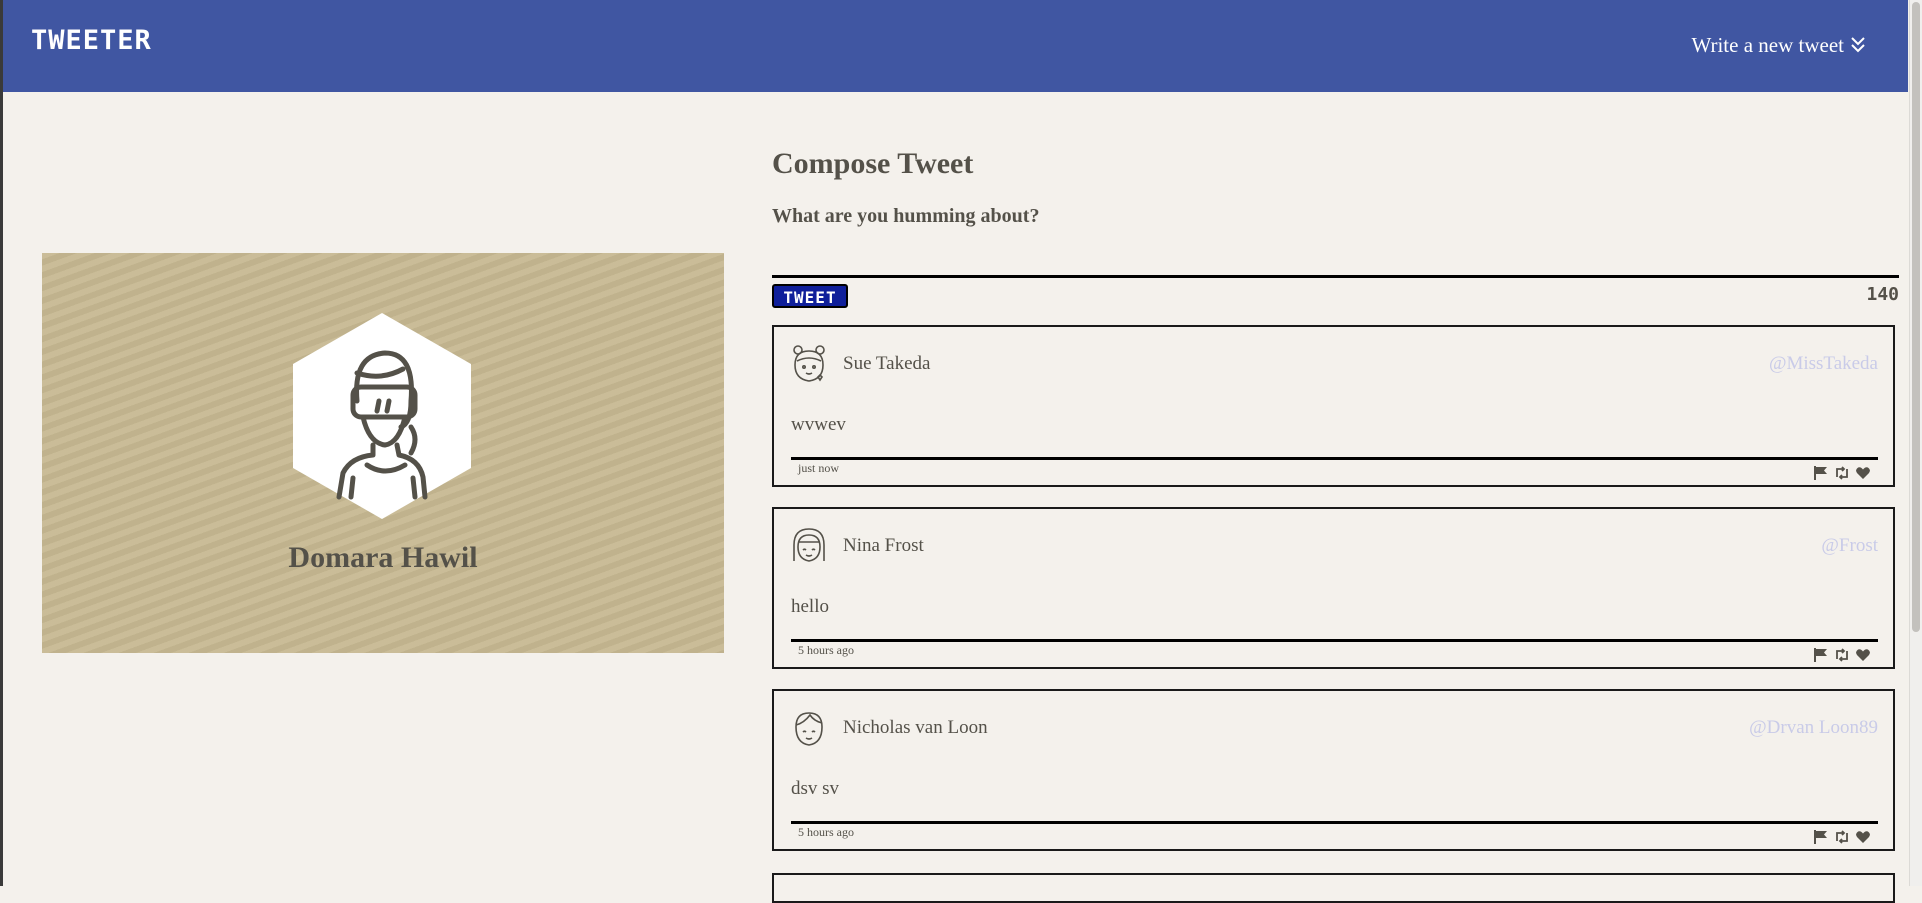 The width and height of the screenshot is (1922, 903). I want to click on tweet-card-partial, so click(1333, 888).